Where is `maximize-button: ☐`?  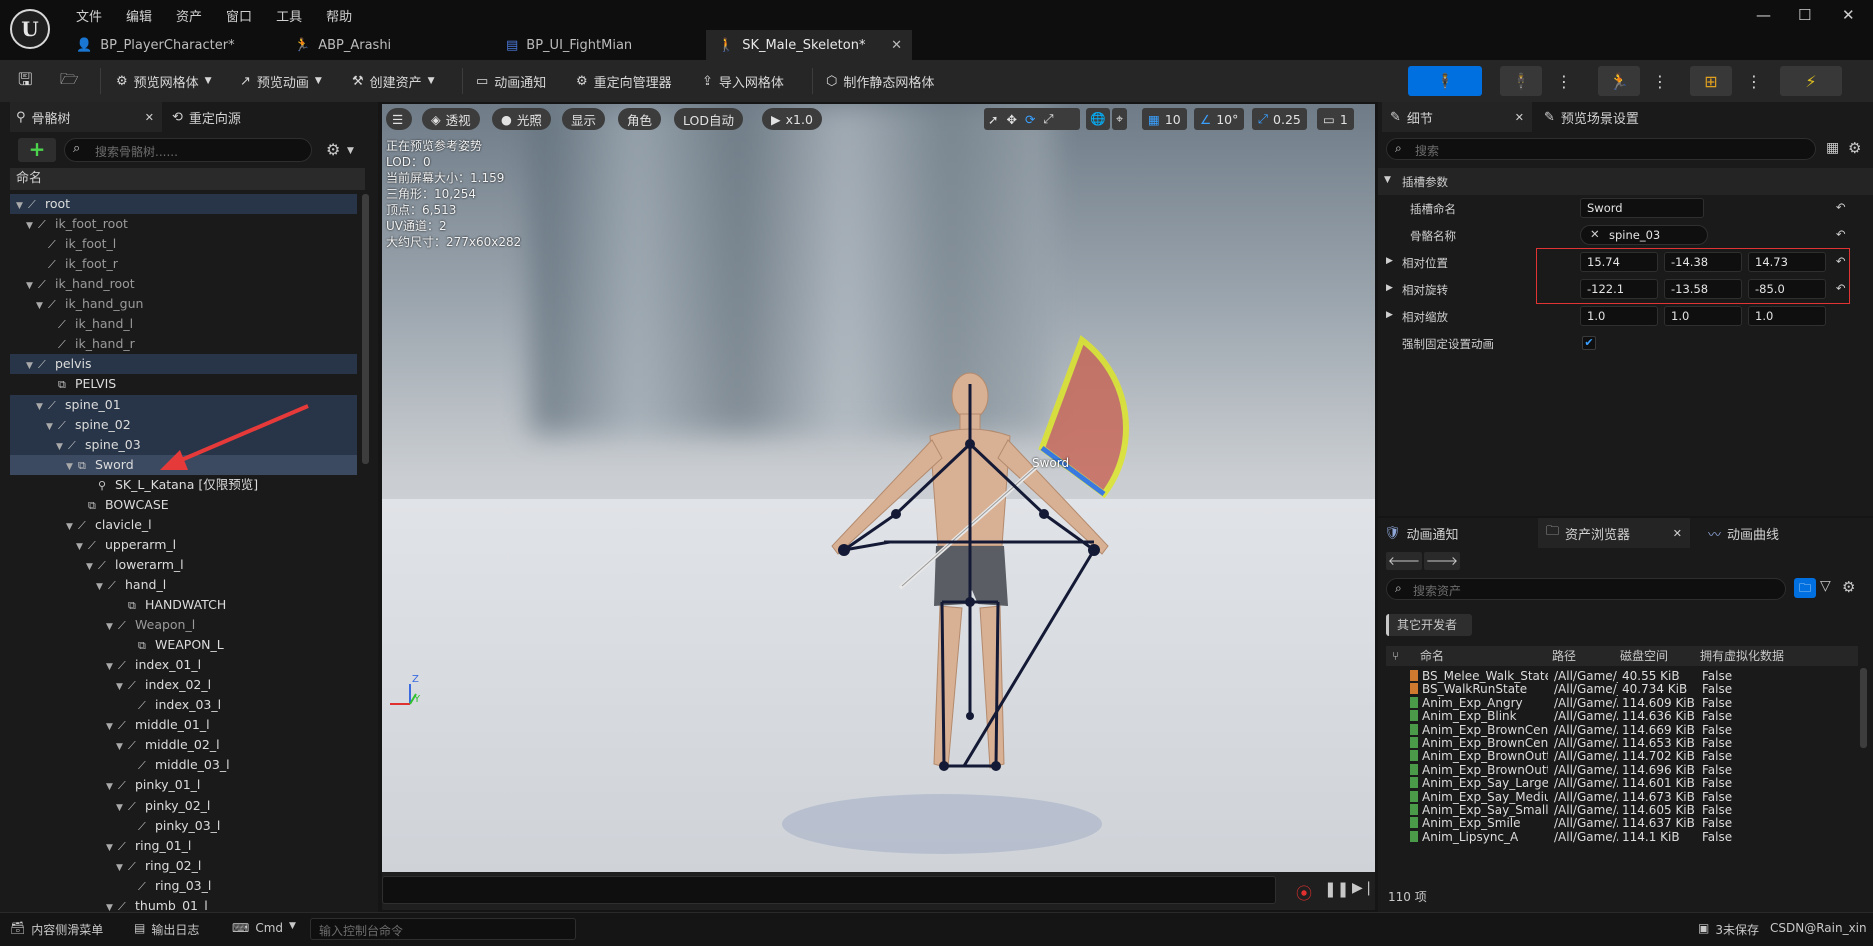 maximize-button: ☐ is located at coordinates (1804, 15).